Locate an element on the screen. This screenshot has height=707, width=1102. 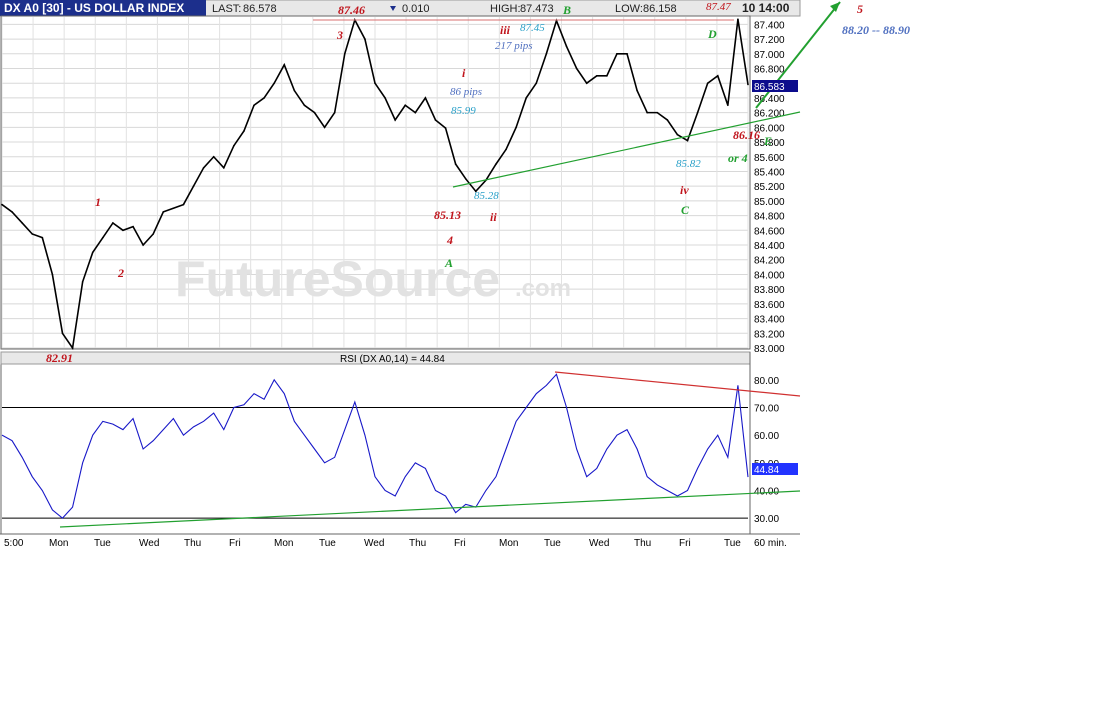
wave-1: 1 is located at coordinates (98, 202).